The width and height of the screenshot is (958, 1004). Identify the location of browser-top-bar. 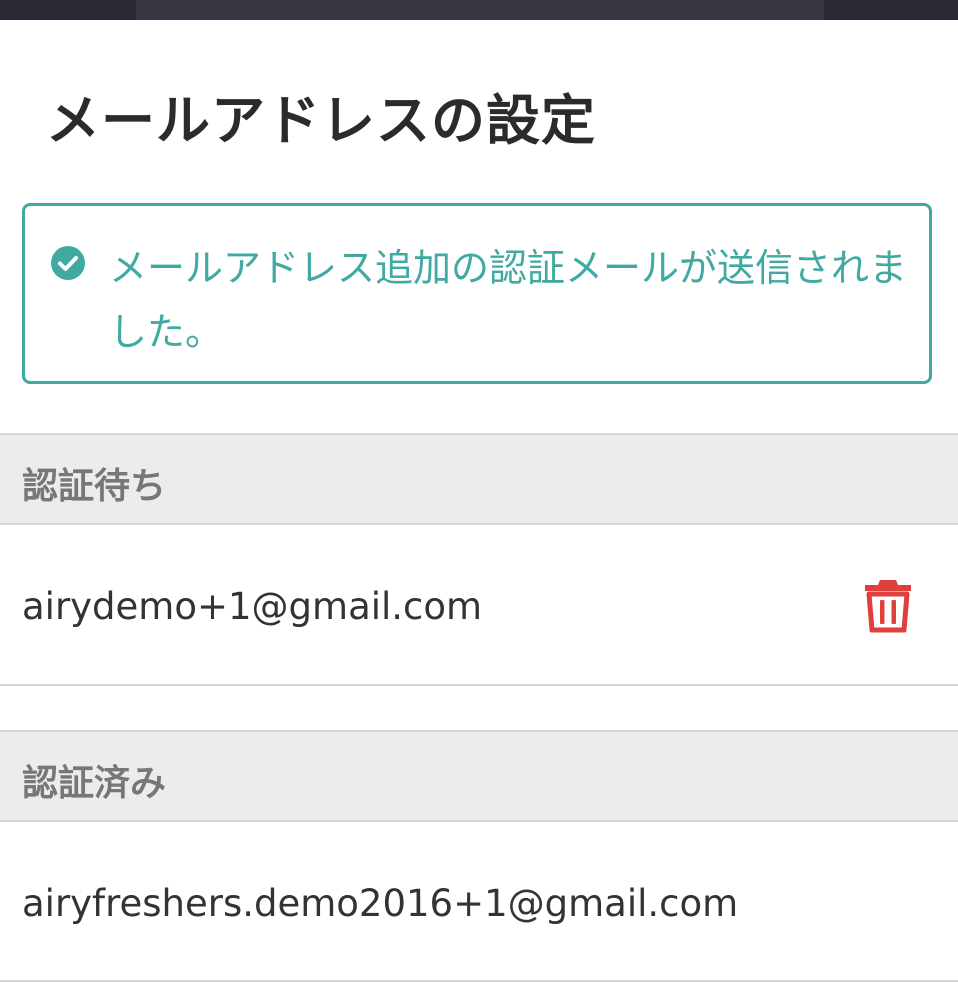
(479, 10).